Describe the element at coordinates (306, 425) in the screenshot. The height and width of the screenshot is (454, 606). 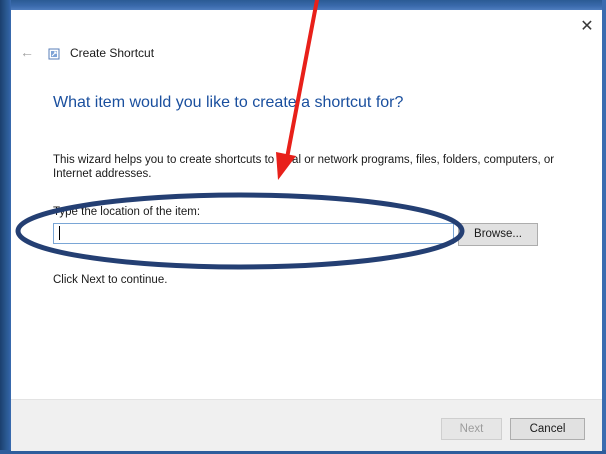
I see `dialog-footer: Next Cancel` at that location.